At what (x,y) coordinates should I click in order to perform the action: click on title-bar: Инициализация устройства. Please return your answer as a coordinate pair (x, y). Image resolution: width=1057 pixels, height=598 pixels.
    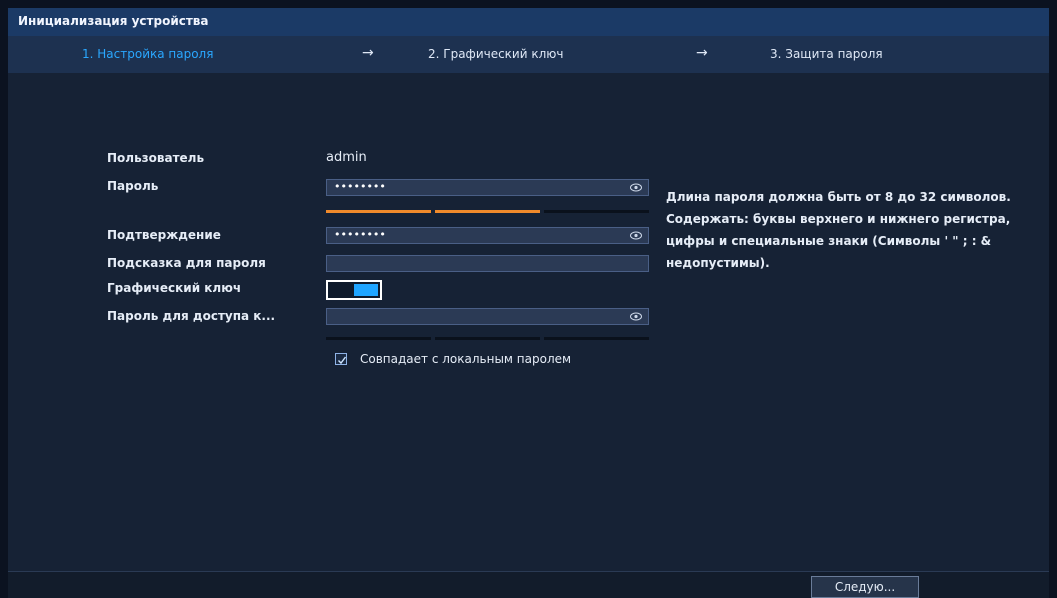
    Looking at the image, I should click on (528, 22).